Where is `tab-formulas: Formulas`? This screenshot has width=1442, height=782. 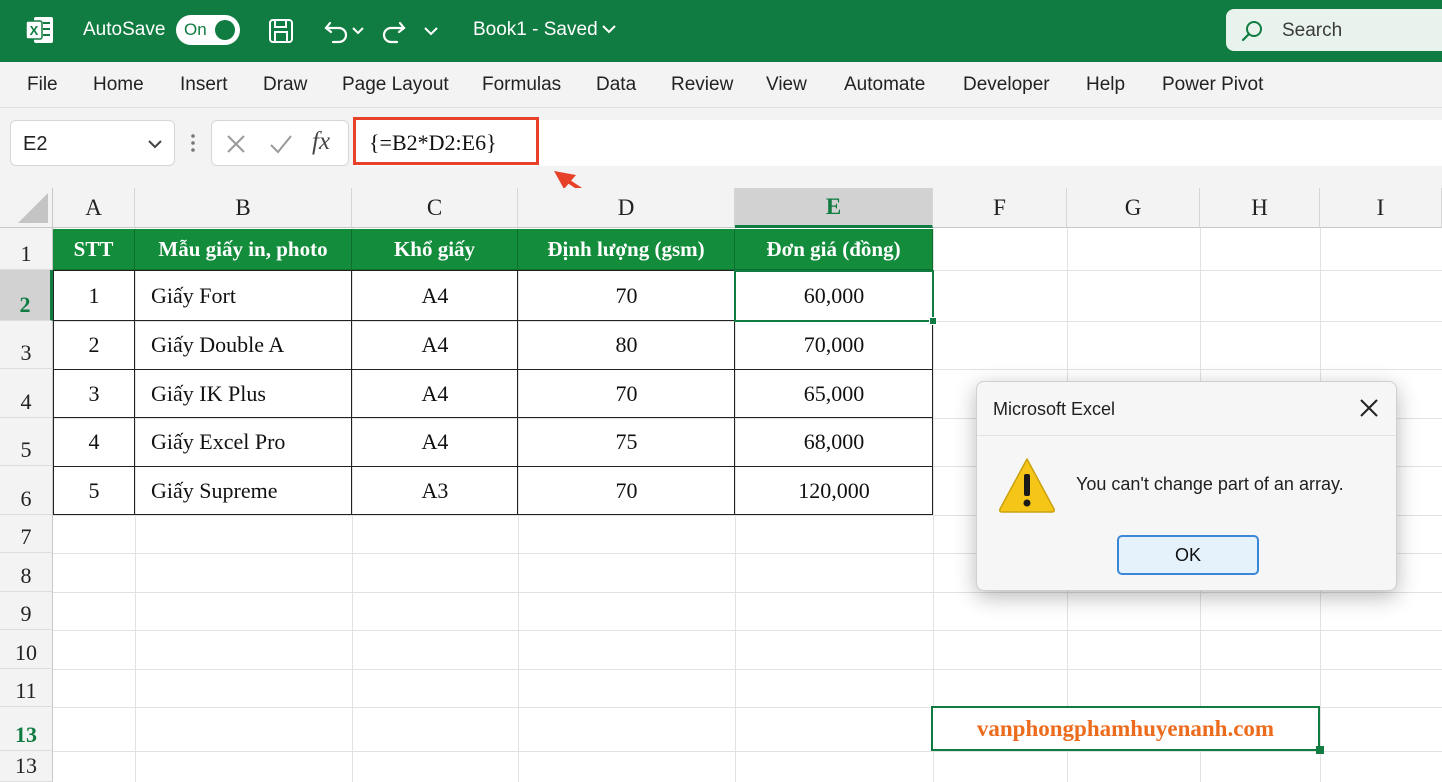 tab-formulas: Formulas is located at coordinates (521, 85).